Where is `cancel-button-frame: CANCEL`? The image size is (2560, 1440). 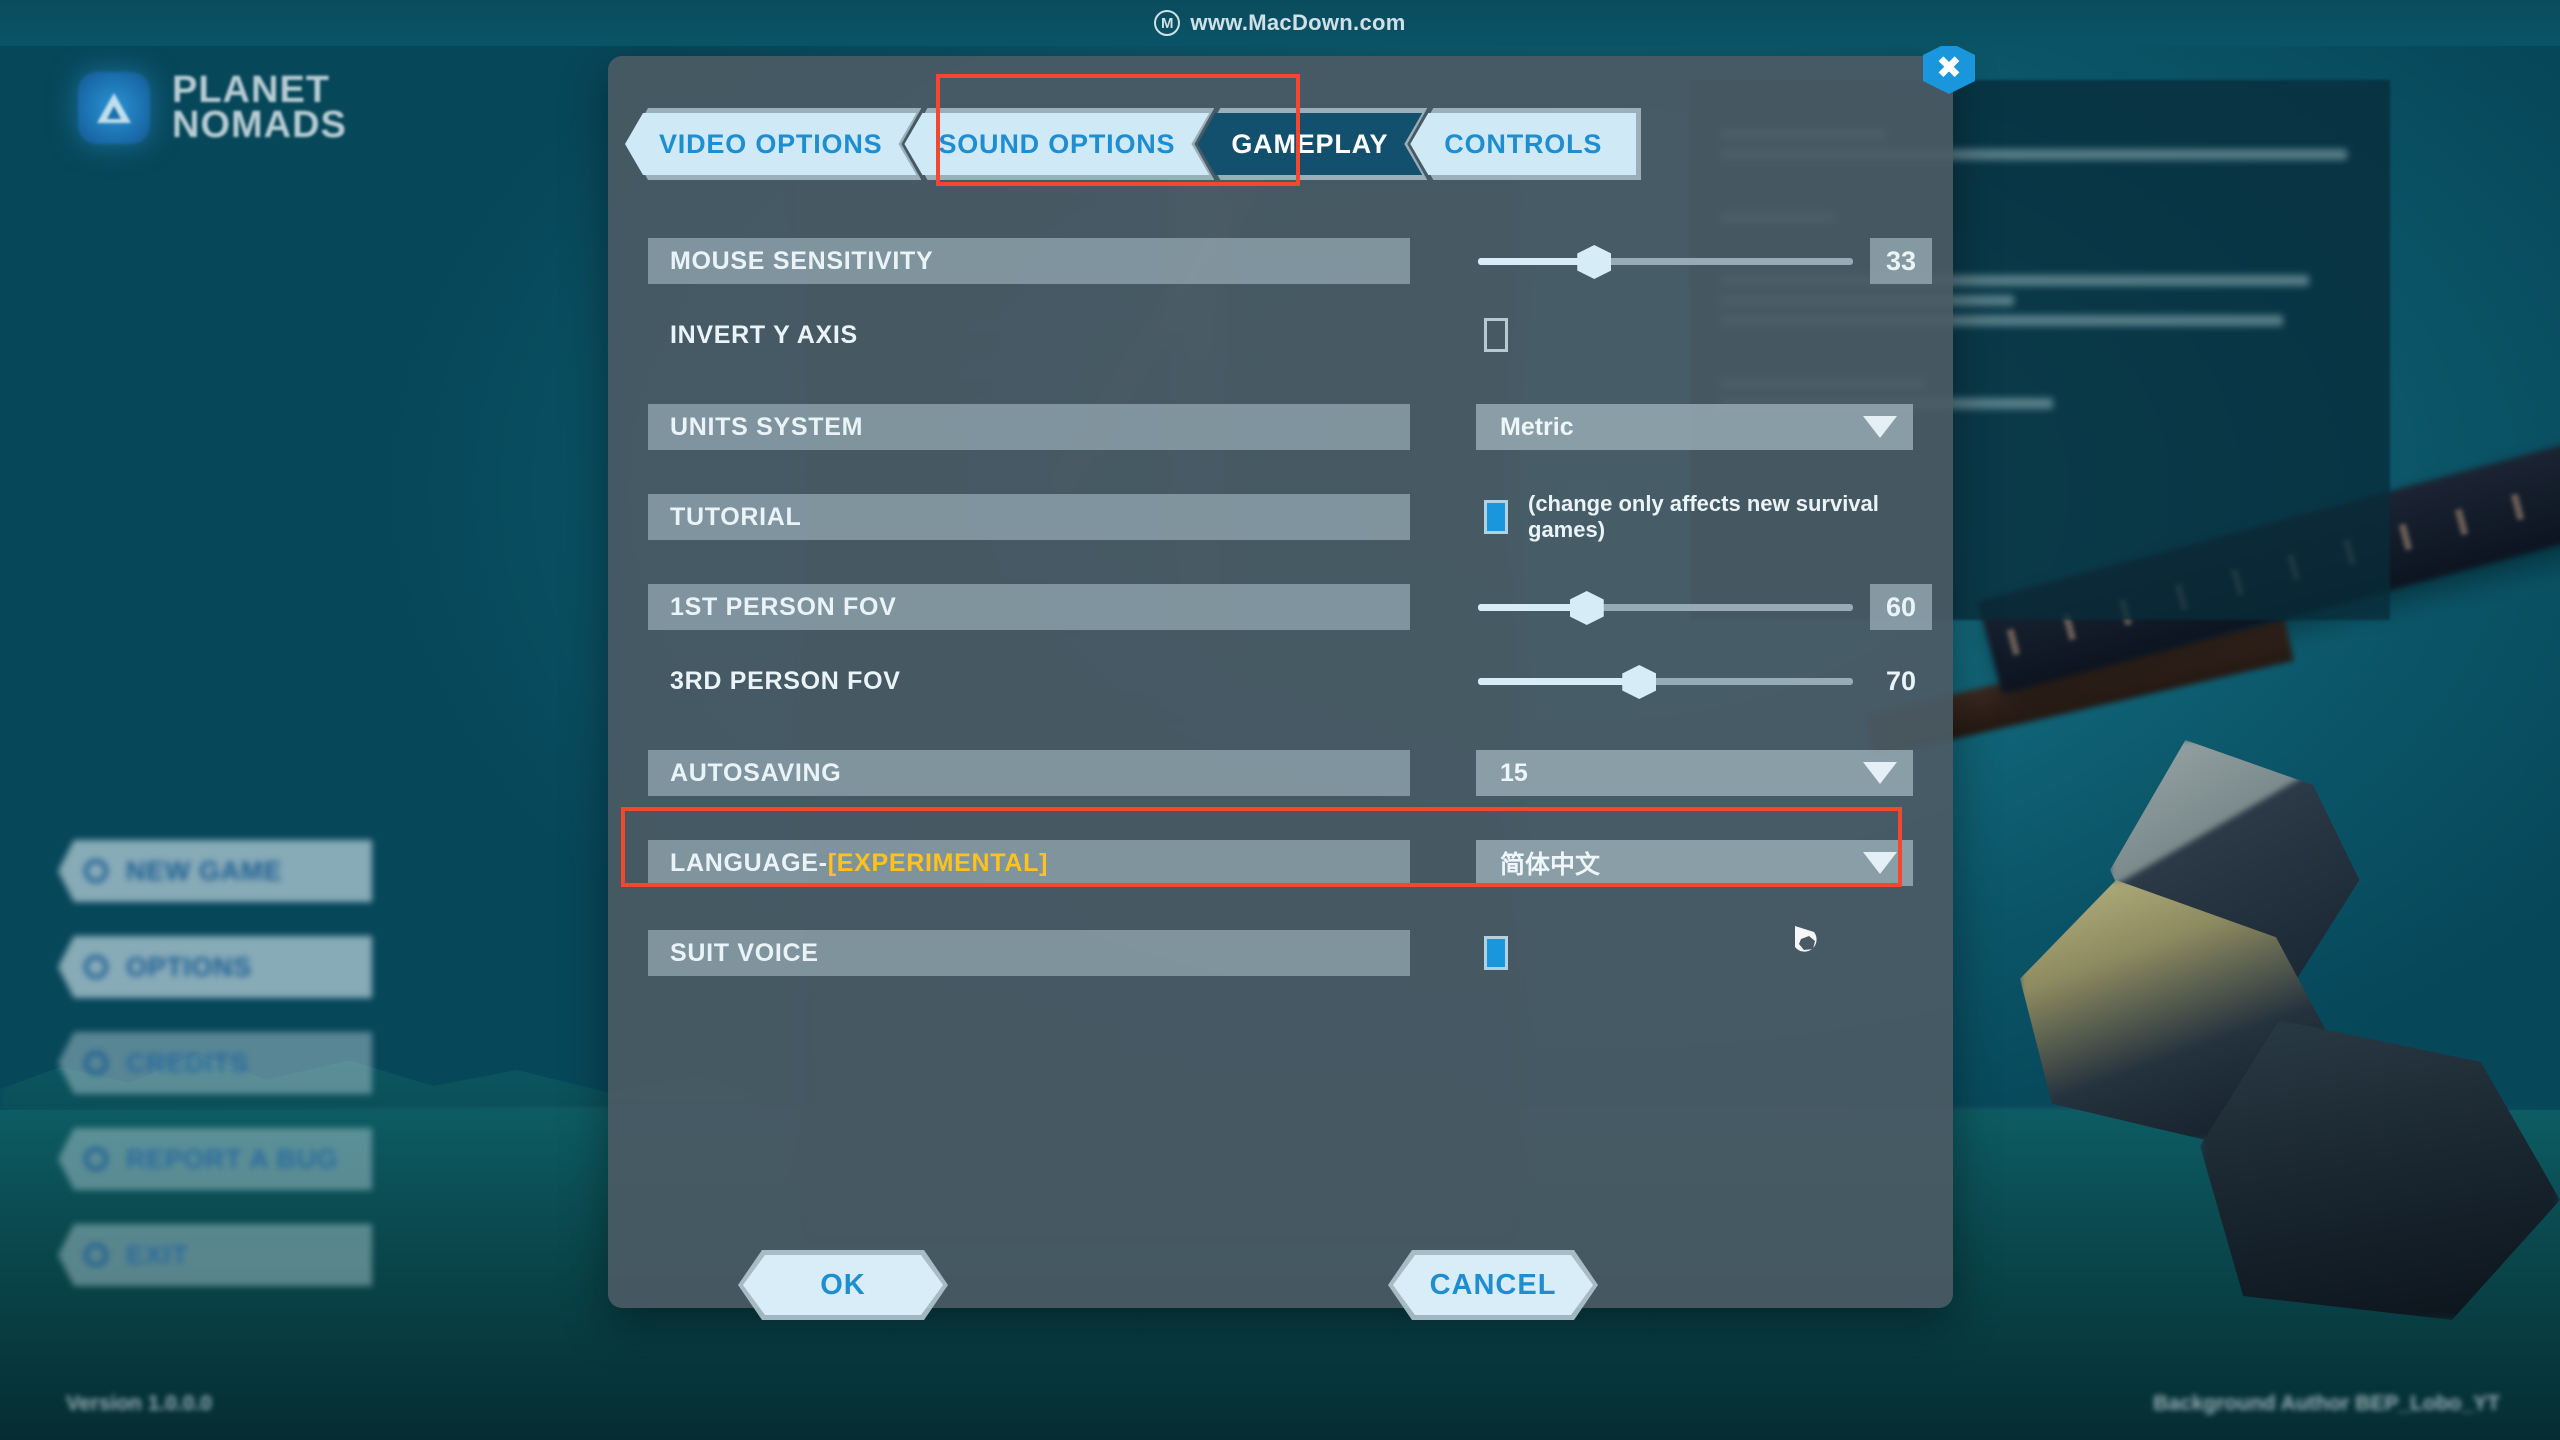 cancel-button-frame: CANCEL is located at coordinates (1493, 1285).